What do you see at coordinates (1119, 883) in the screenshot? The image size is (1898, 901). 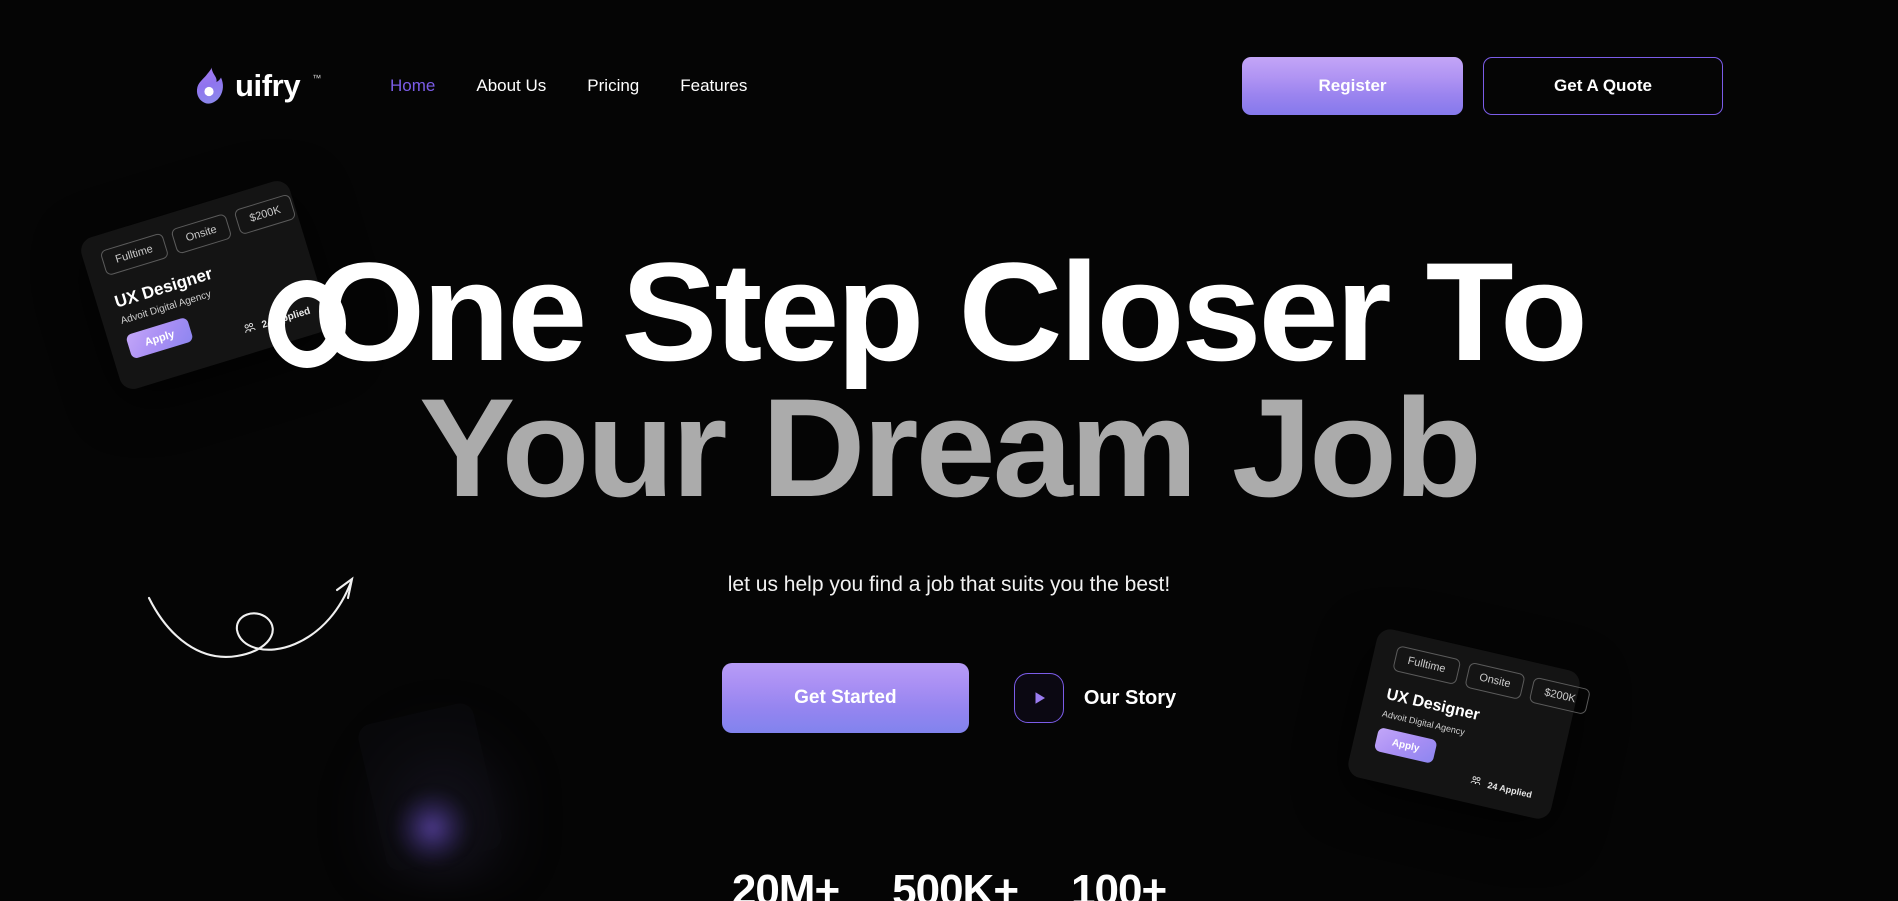 I see `stat-value: 100+` at bounding box center [1119, 883].